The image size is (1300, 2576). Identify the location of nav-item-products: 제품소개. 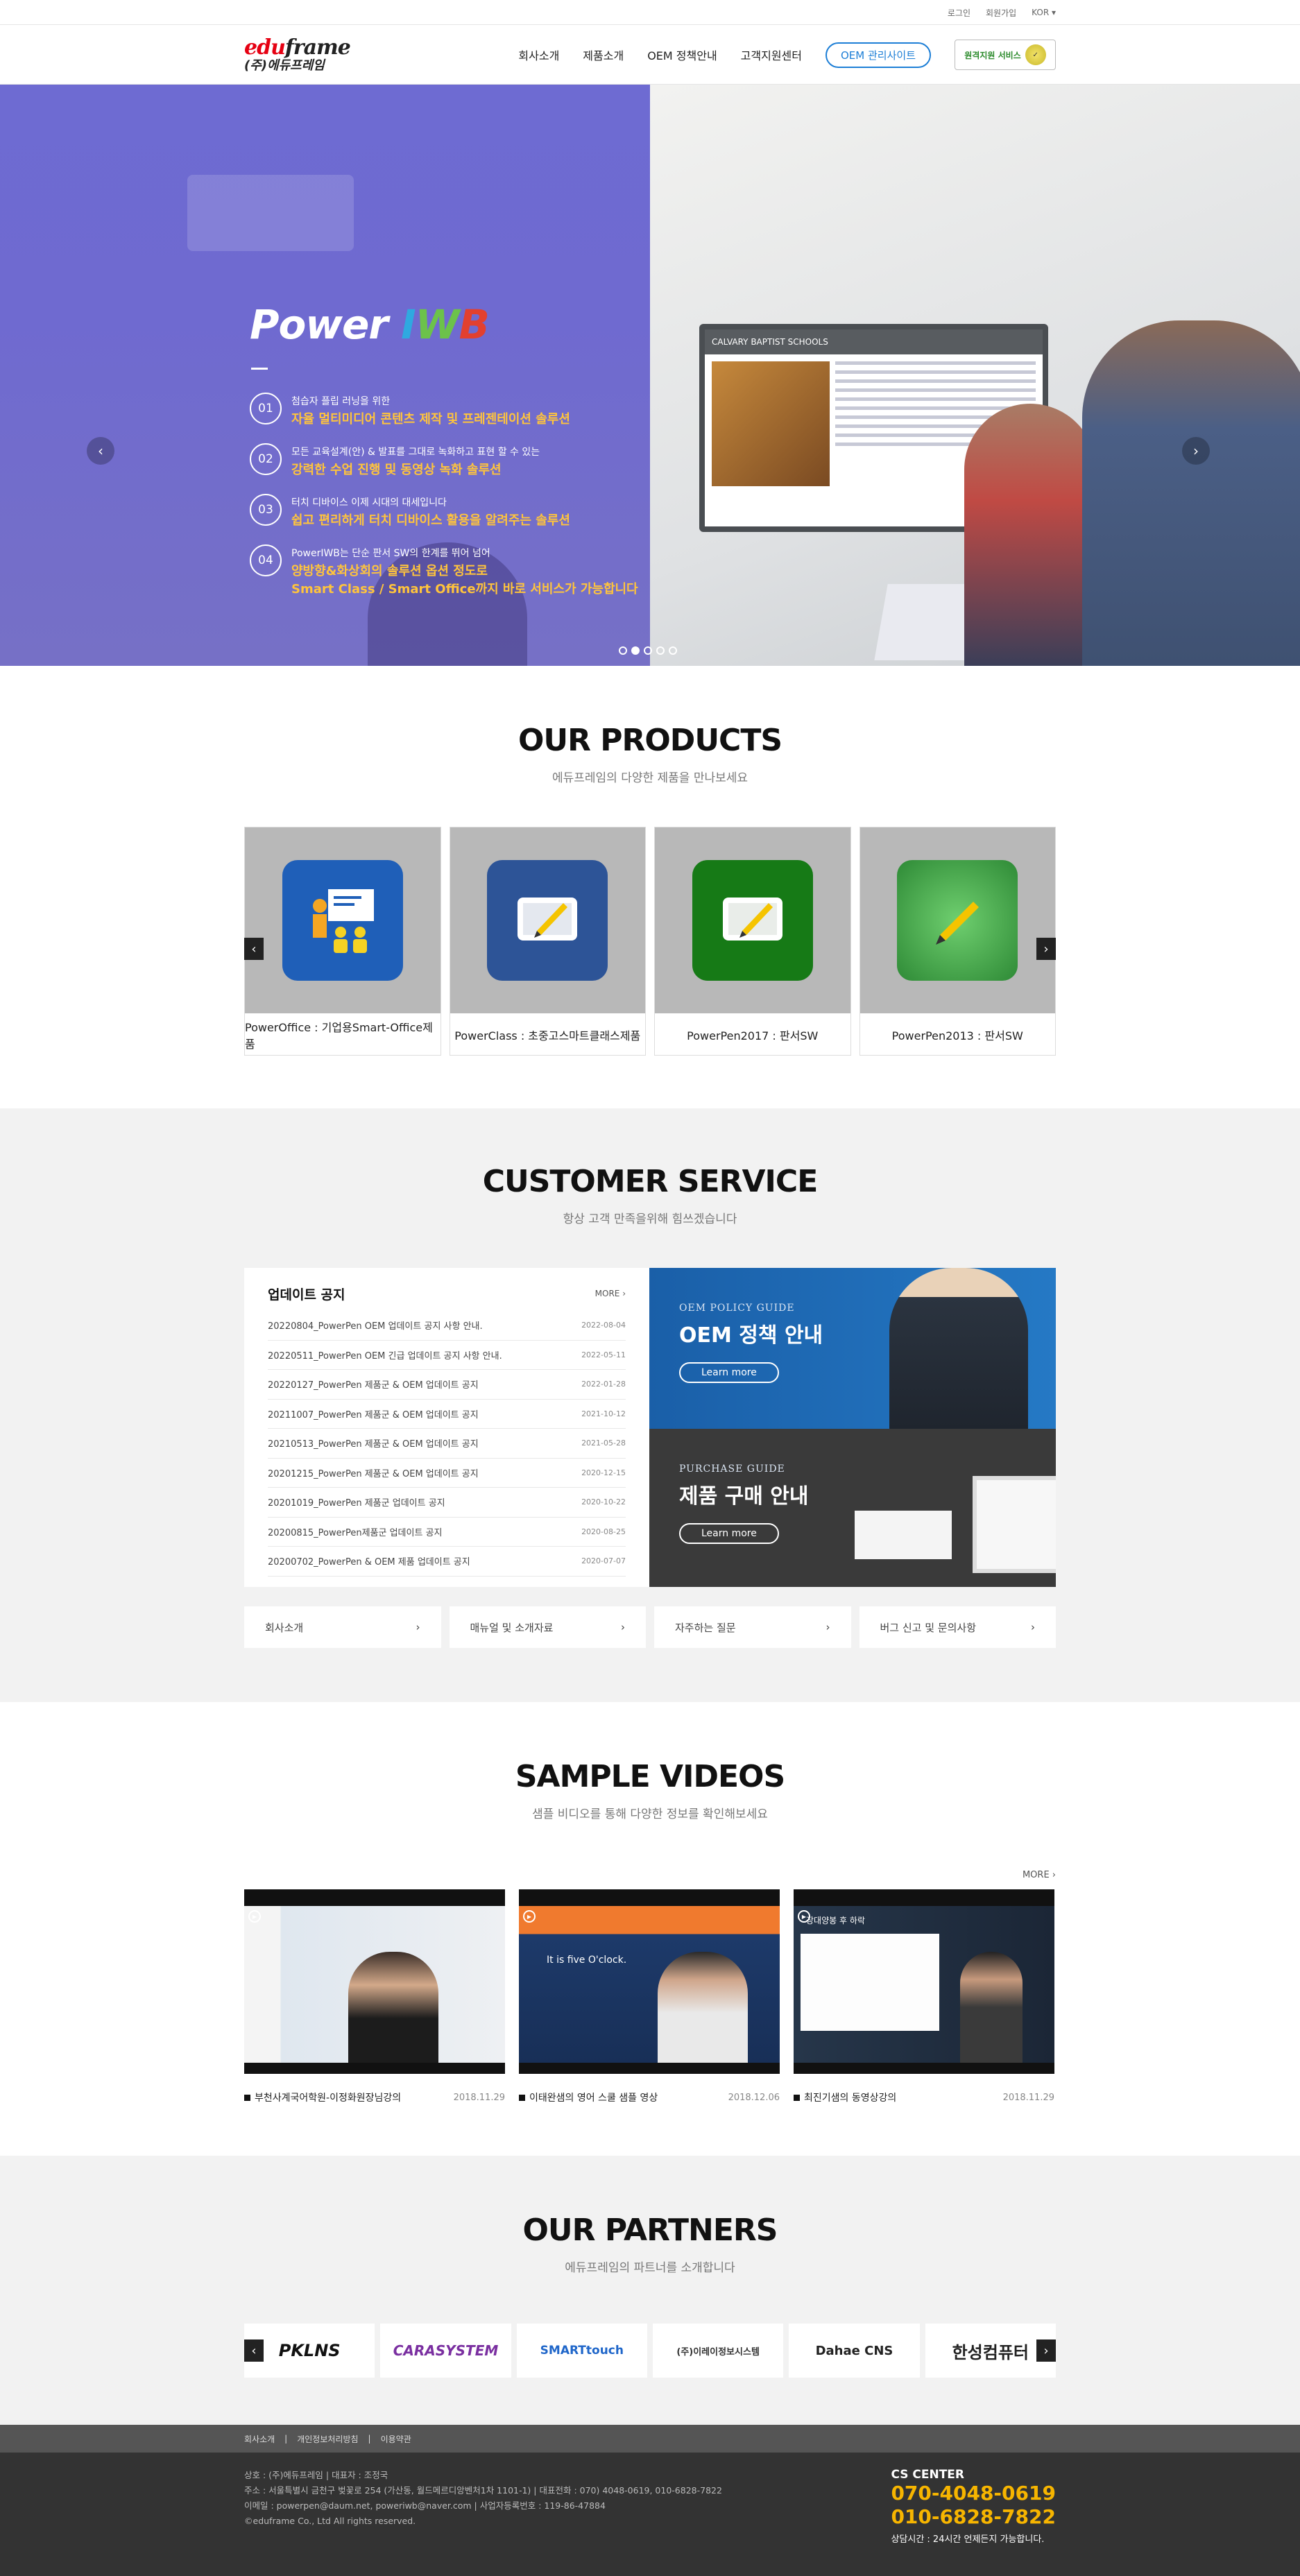
(603, 54).